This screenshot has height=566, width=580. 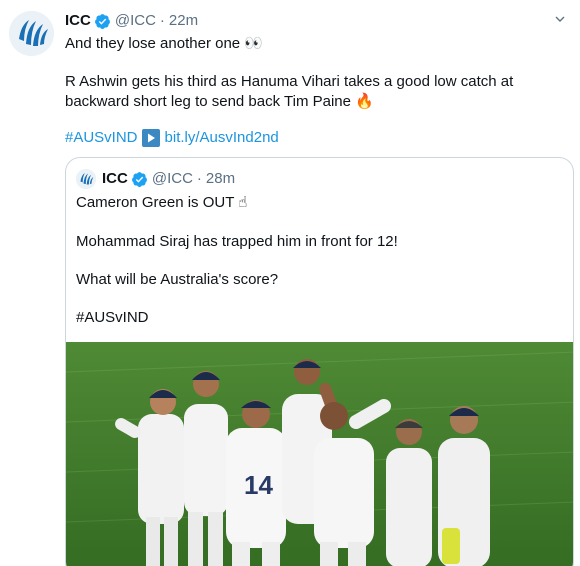 I want to click on hashtag-link: #AUSvIND, so click(x=101, y=138).